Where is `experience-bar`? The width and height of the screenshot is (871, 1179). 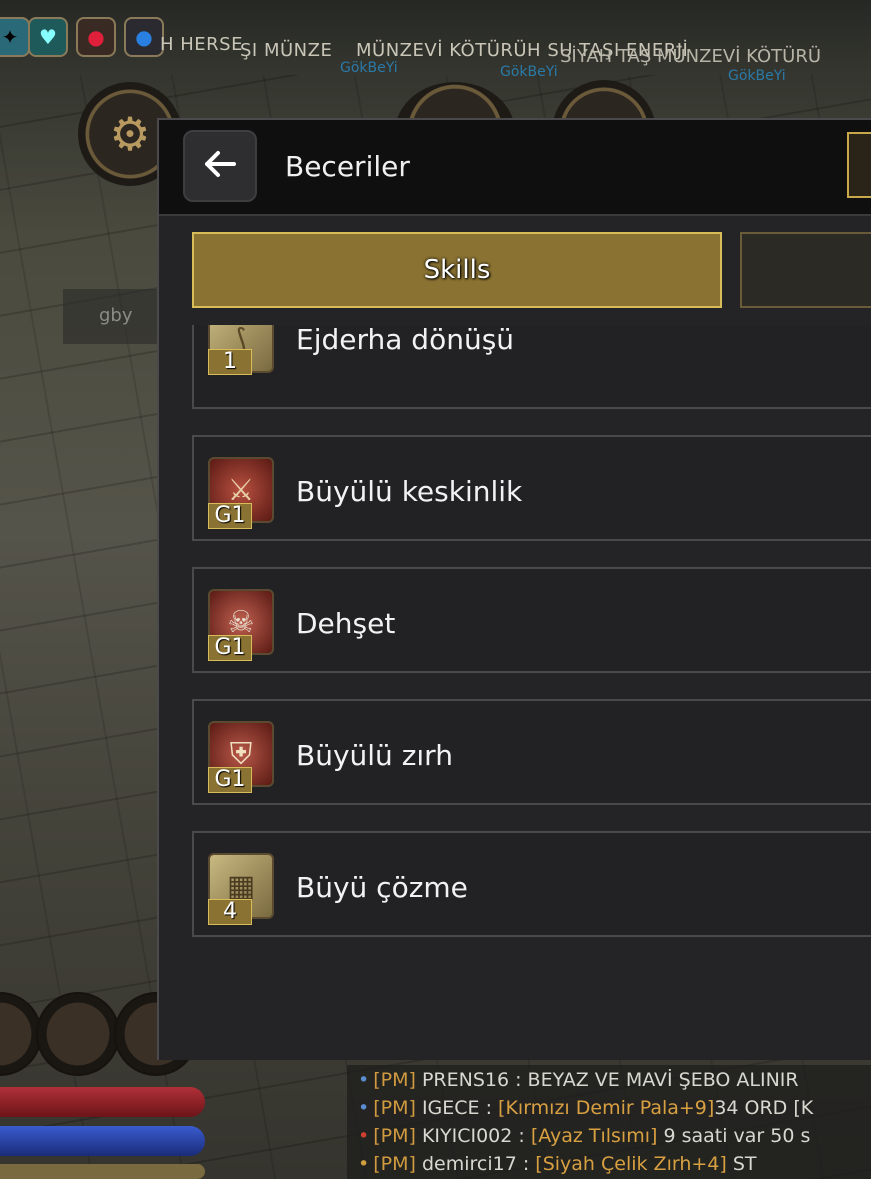 experience-bar is located at coordinates (102, 1171).